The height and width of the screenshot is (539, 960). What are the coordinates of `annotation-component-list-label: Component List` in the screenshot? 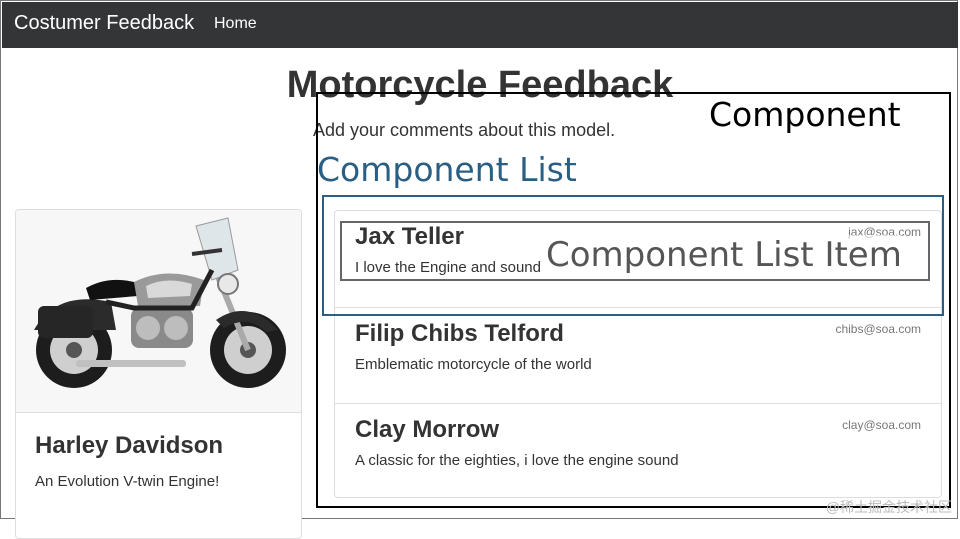 It's located at (447, 169).